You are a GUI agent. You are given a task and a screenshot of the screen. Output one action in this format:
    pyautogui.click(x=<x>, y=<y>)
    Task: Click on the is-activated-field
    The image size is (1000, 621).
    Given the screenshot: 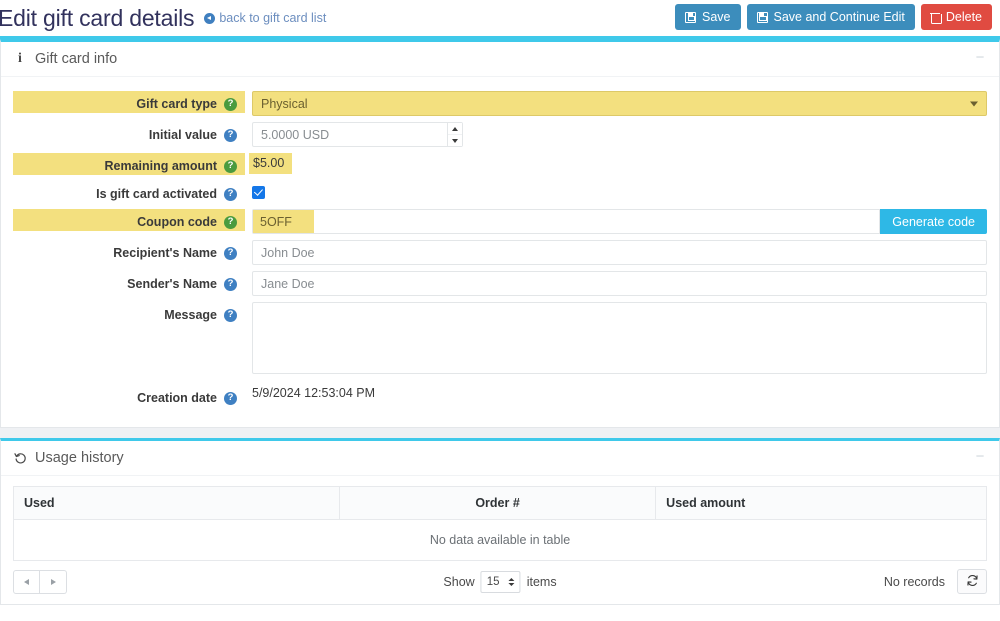 What is the action you would take?
    pyautogui.click(x=616, y=191)
    